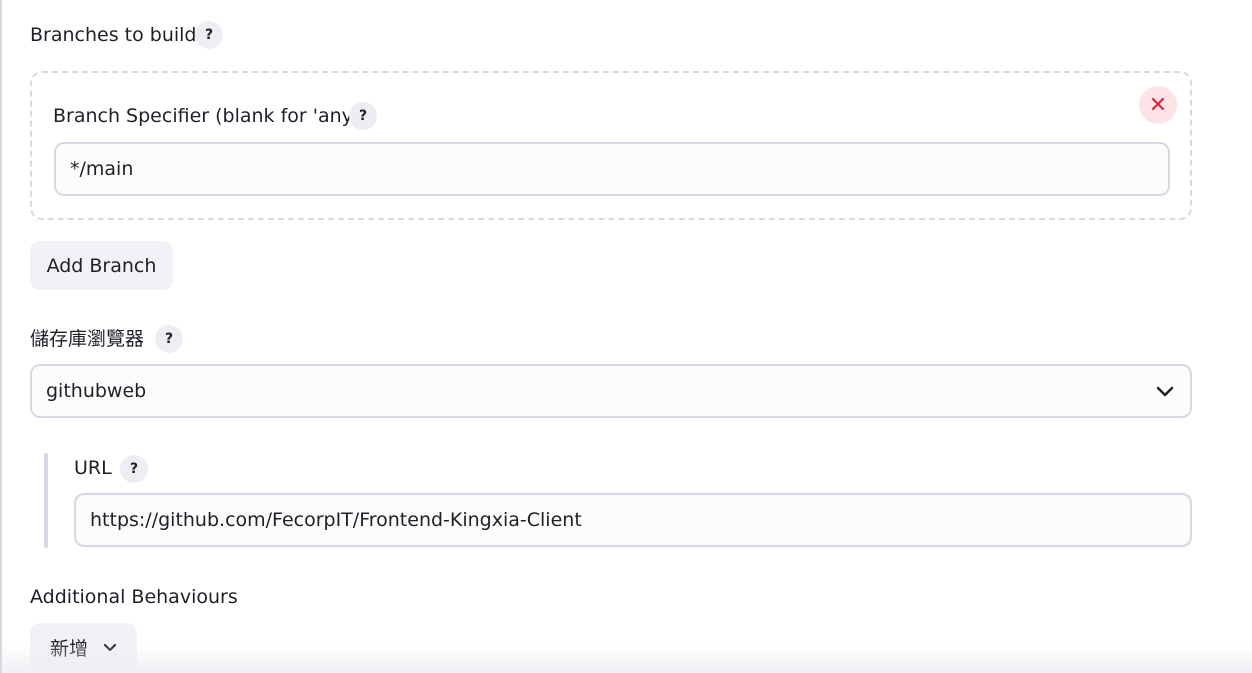  What do you see at coordinates (96, 391) in the screenshot?
I see `repo-browser-selected: githubweb` at bounding box center [96, 391].